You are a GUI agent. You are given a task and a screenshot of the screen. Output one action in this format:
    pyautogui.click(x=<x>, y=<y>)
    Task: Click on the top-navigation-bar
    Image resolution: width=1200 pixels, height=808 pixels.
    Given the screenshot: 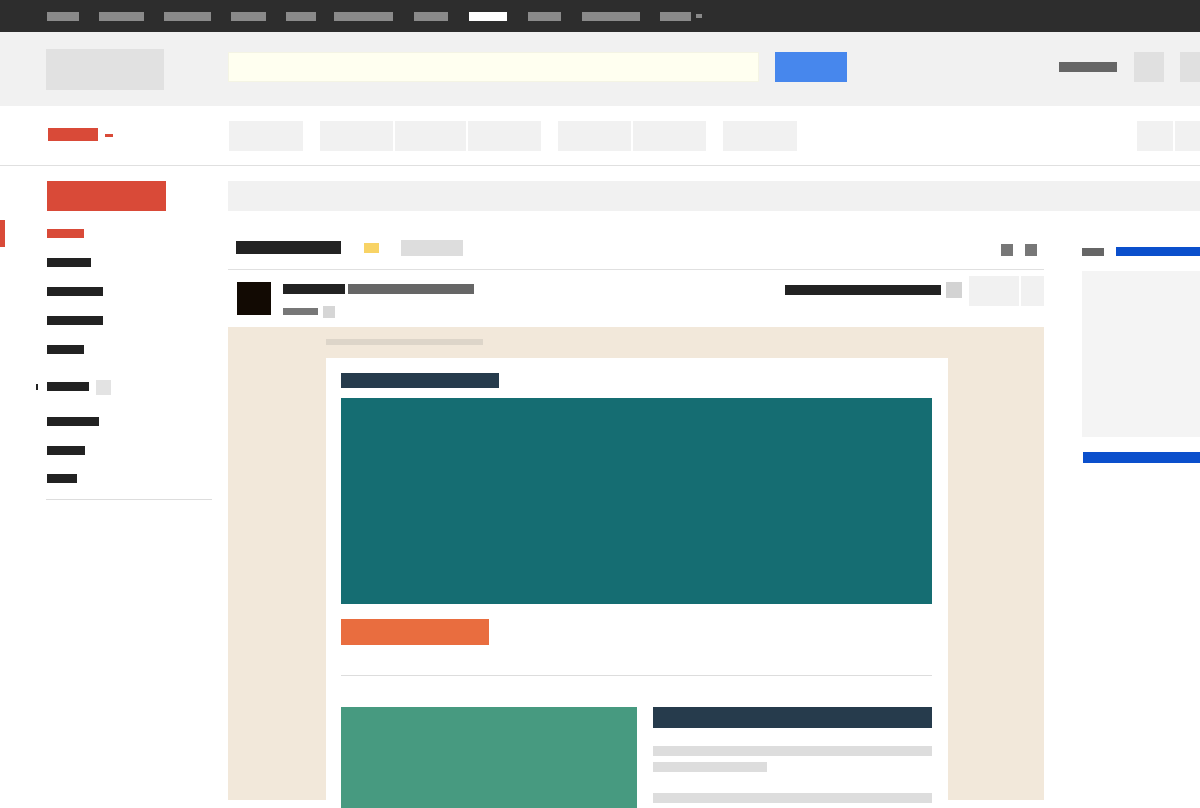 What is the action you would take?
    pyautogui.click(x=600, y=16)
    